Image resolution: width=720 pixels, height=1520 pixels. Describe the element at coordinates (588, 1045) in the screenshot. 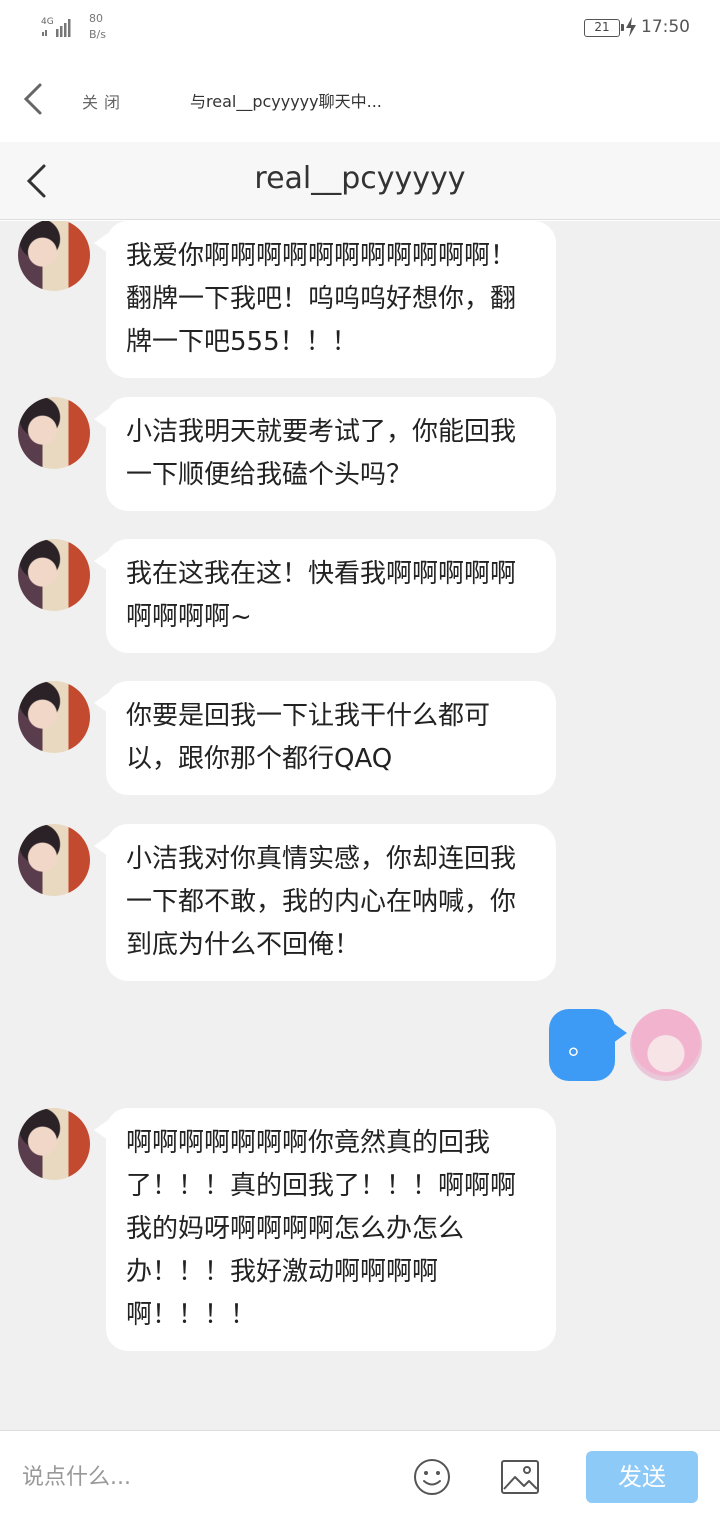

I see `message-bubble-outgoing: 。` at that location.